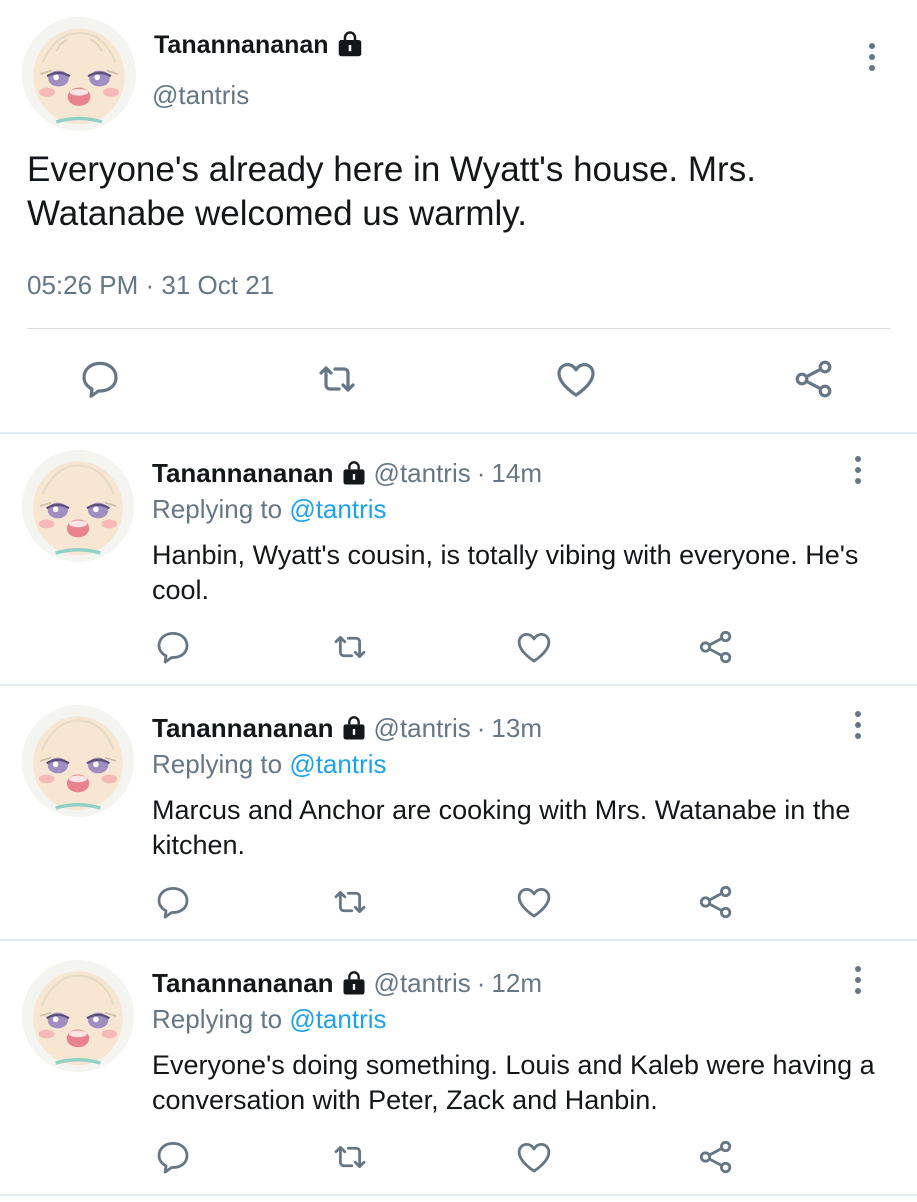  Describe the element at coordinates (516, 983) in the screenshot. I see `relative-time: 12m` at that location.